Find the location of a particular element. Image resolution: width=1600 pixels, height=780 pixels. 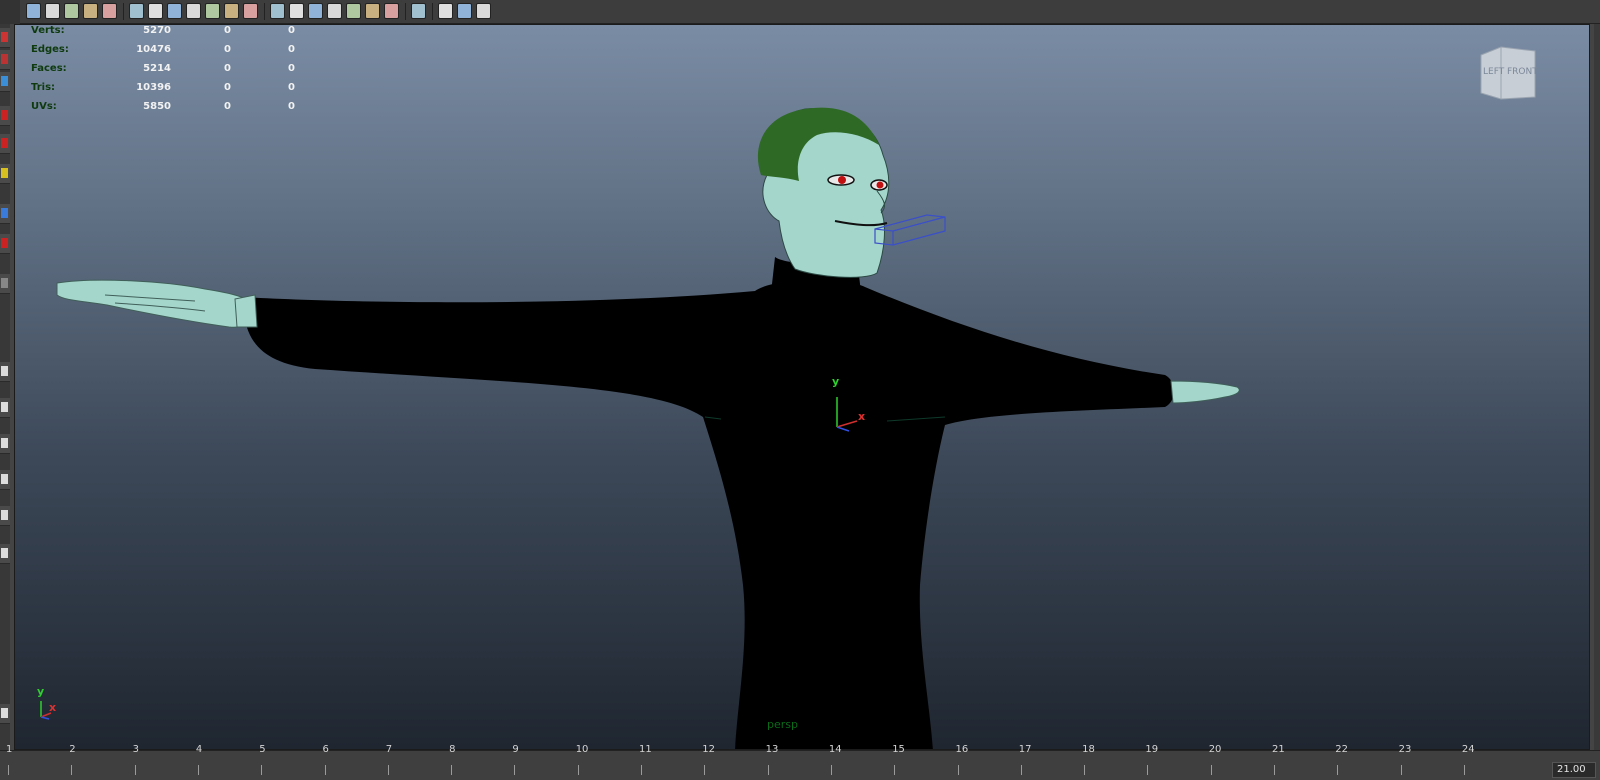

timeline-tick-label: 16 is located at coordinates (962, 749).